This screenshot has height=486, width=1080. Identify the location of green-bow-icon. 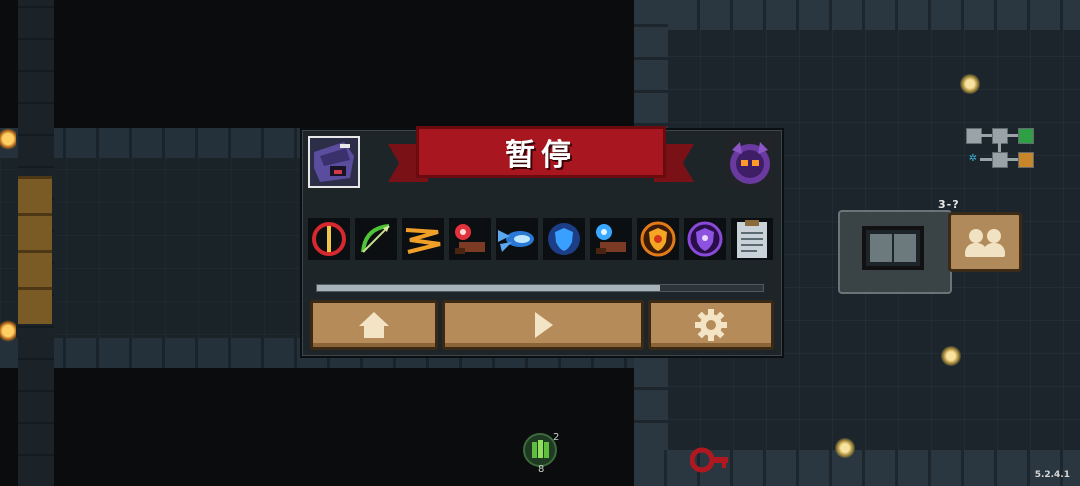
(375, 238).